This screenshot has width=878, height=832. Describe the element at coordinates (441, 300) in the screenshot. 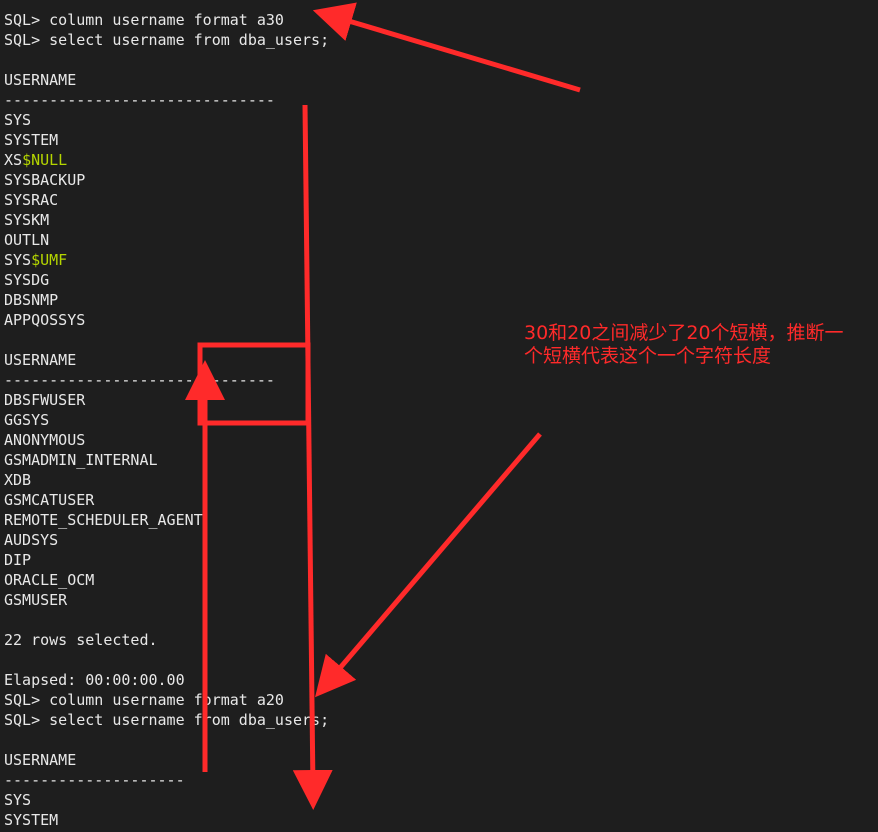

I see `terminal-line: DBSNMP` at that location.